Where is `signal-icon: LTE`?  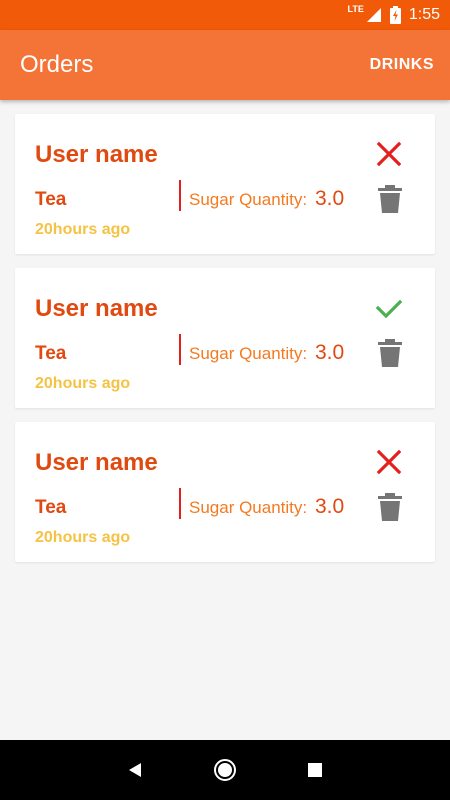
signal-icon: LTE is located at coordinates (364, 13).